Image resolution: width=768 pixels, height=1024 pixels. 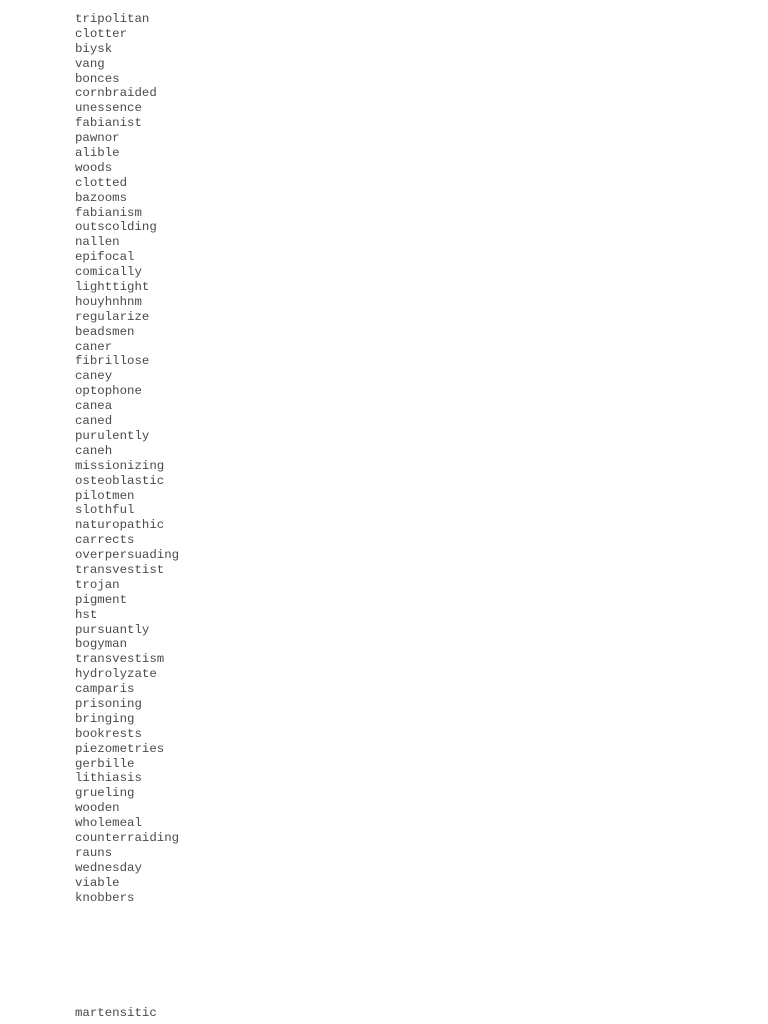 I want to click on word-item: naturopathic, so click(x=120, y=525).